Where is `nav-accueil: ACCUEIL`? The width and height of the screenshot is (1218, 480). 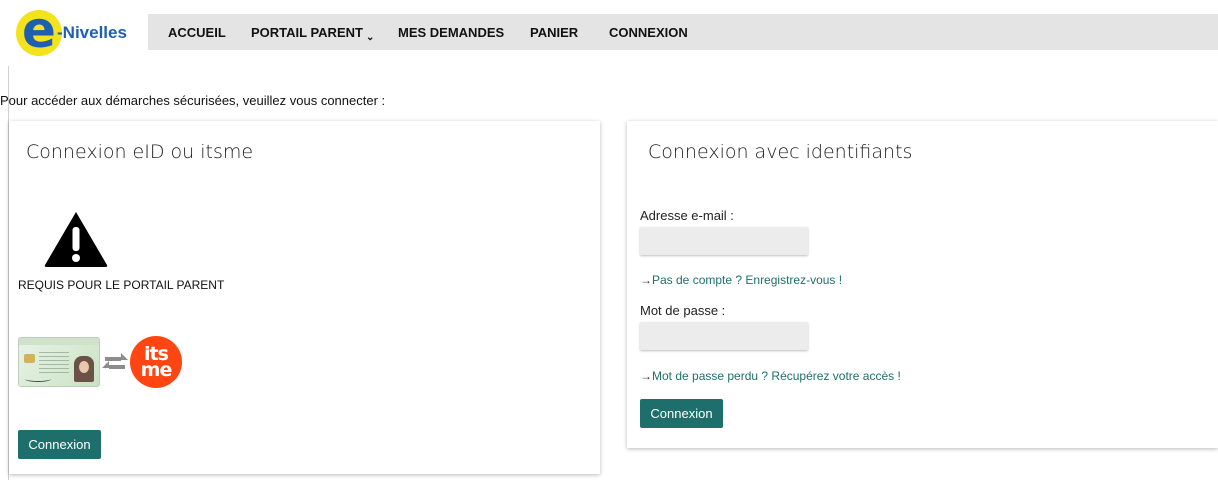 nav-accueil: ACCUEIL is located at coordinates (197, 32).